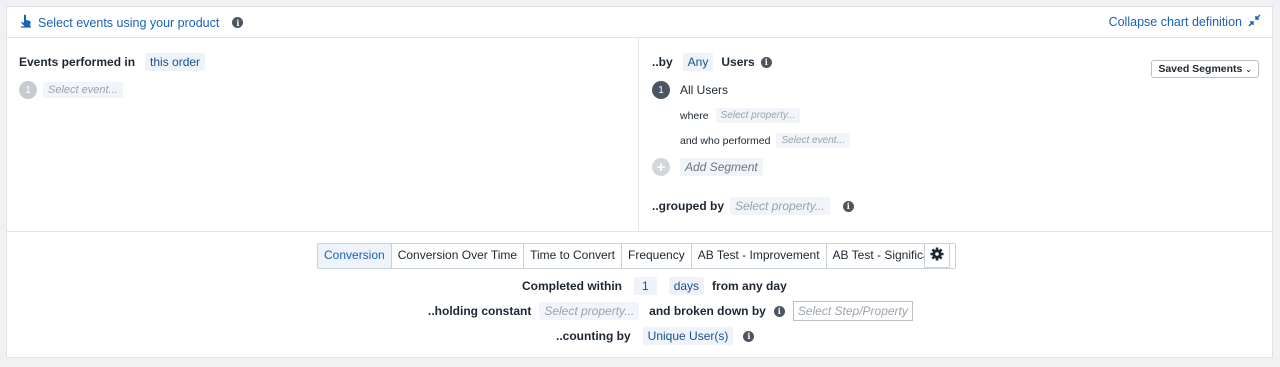  I want to click on completed-suffix: from any day, so click(749, 286).